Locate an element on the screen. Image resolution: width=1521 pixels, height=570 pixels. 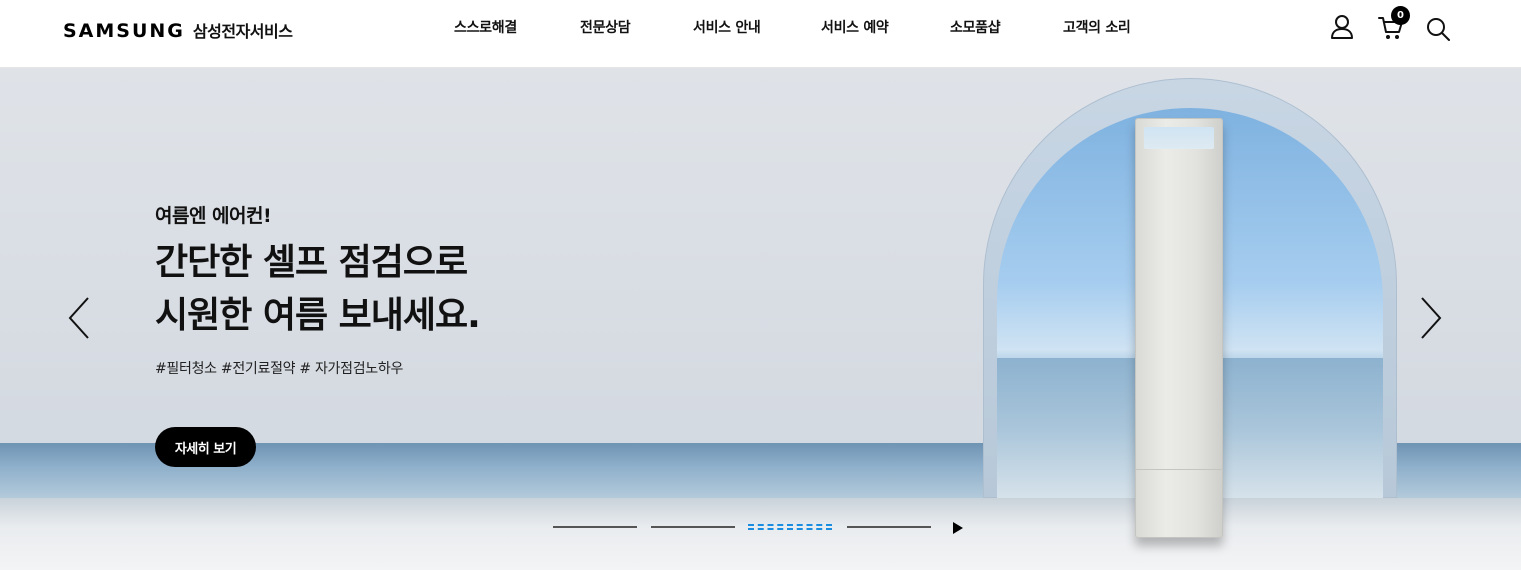
nav-item-service-booking: 서비스 예약 is located at coordinates (855, 27).